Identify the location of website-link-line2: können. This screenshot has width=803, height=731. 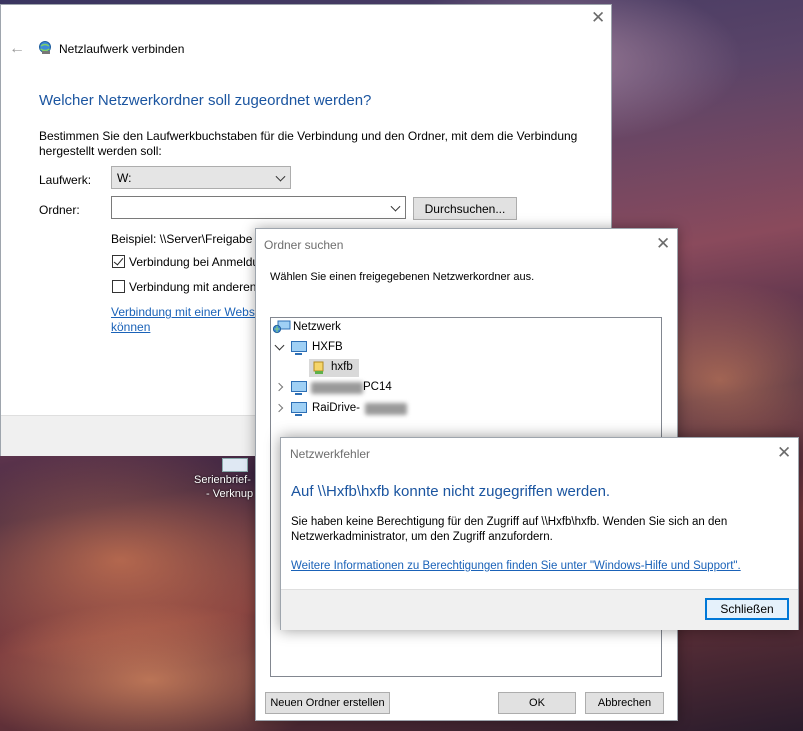
(130, 327).